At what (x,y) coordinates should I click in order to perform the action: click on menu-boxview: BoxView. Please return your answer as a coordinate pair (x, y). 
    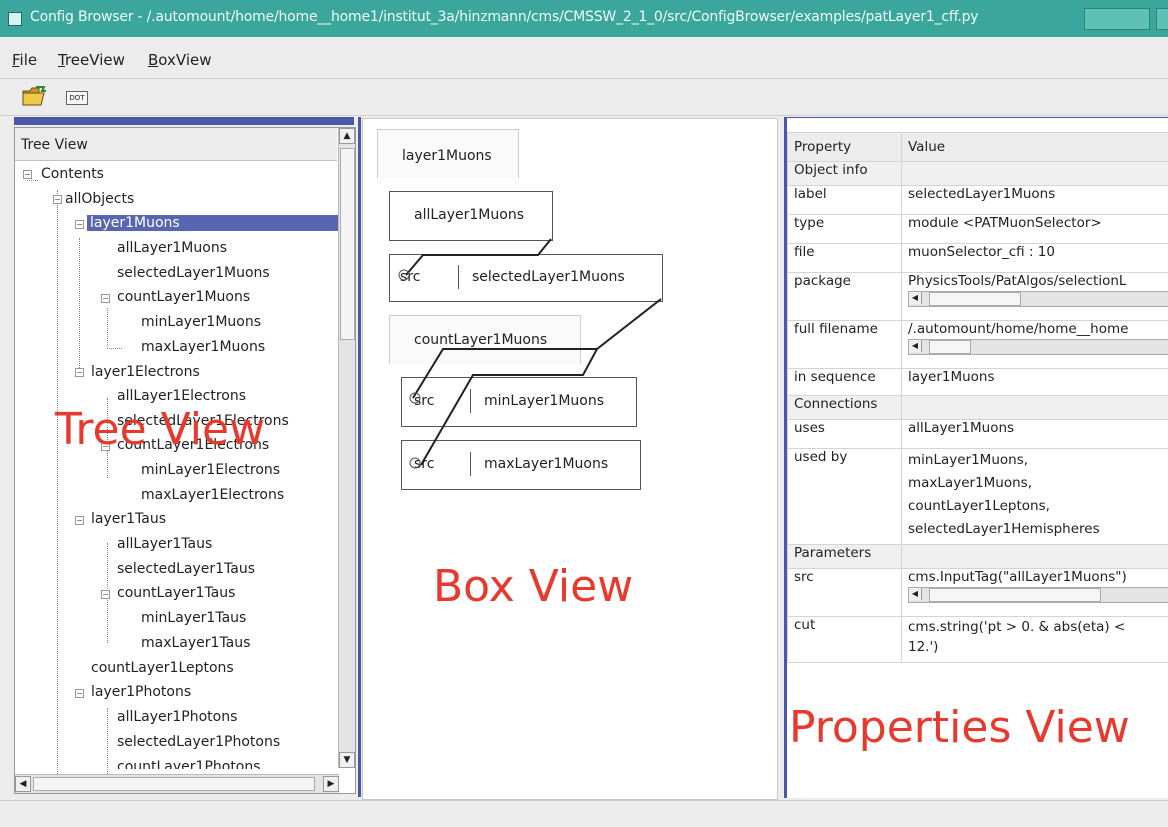
    Looking at the image, I should click on (180, 60).